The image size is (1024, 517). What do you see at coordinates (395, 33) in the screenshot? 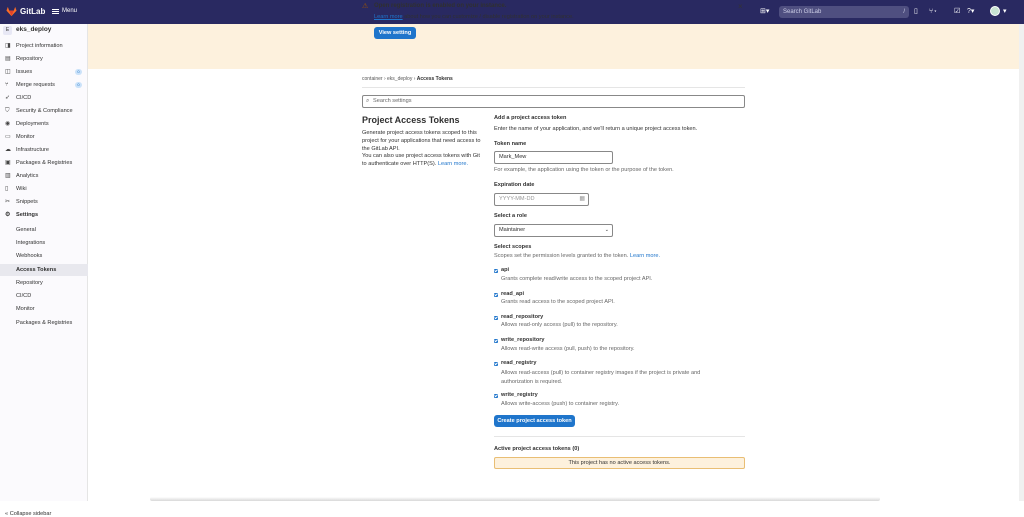
I see `view-setting-button: View setting` at bounding box center [395, 33].